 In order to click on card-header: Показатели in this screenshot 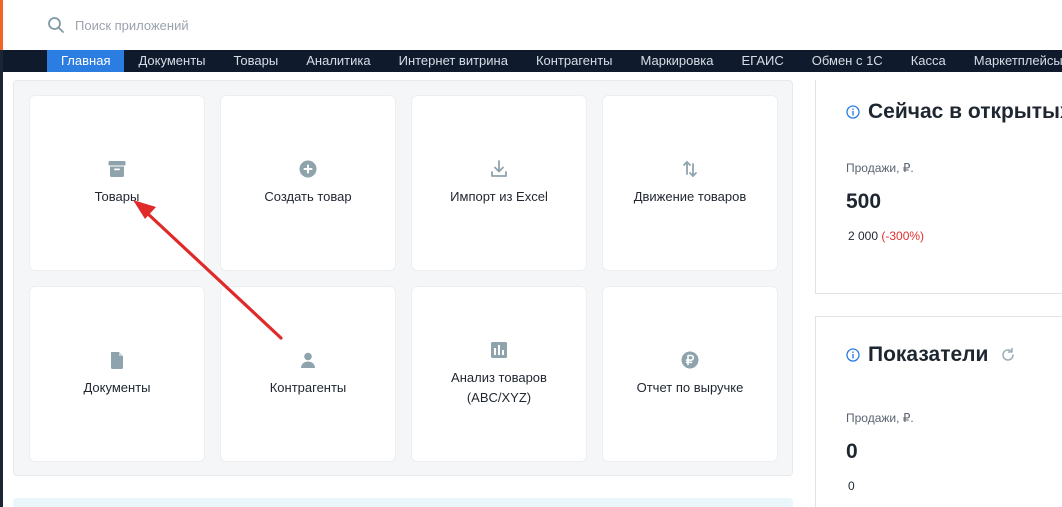, I will do `click(931, 355)`.